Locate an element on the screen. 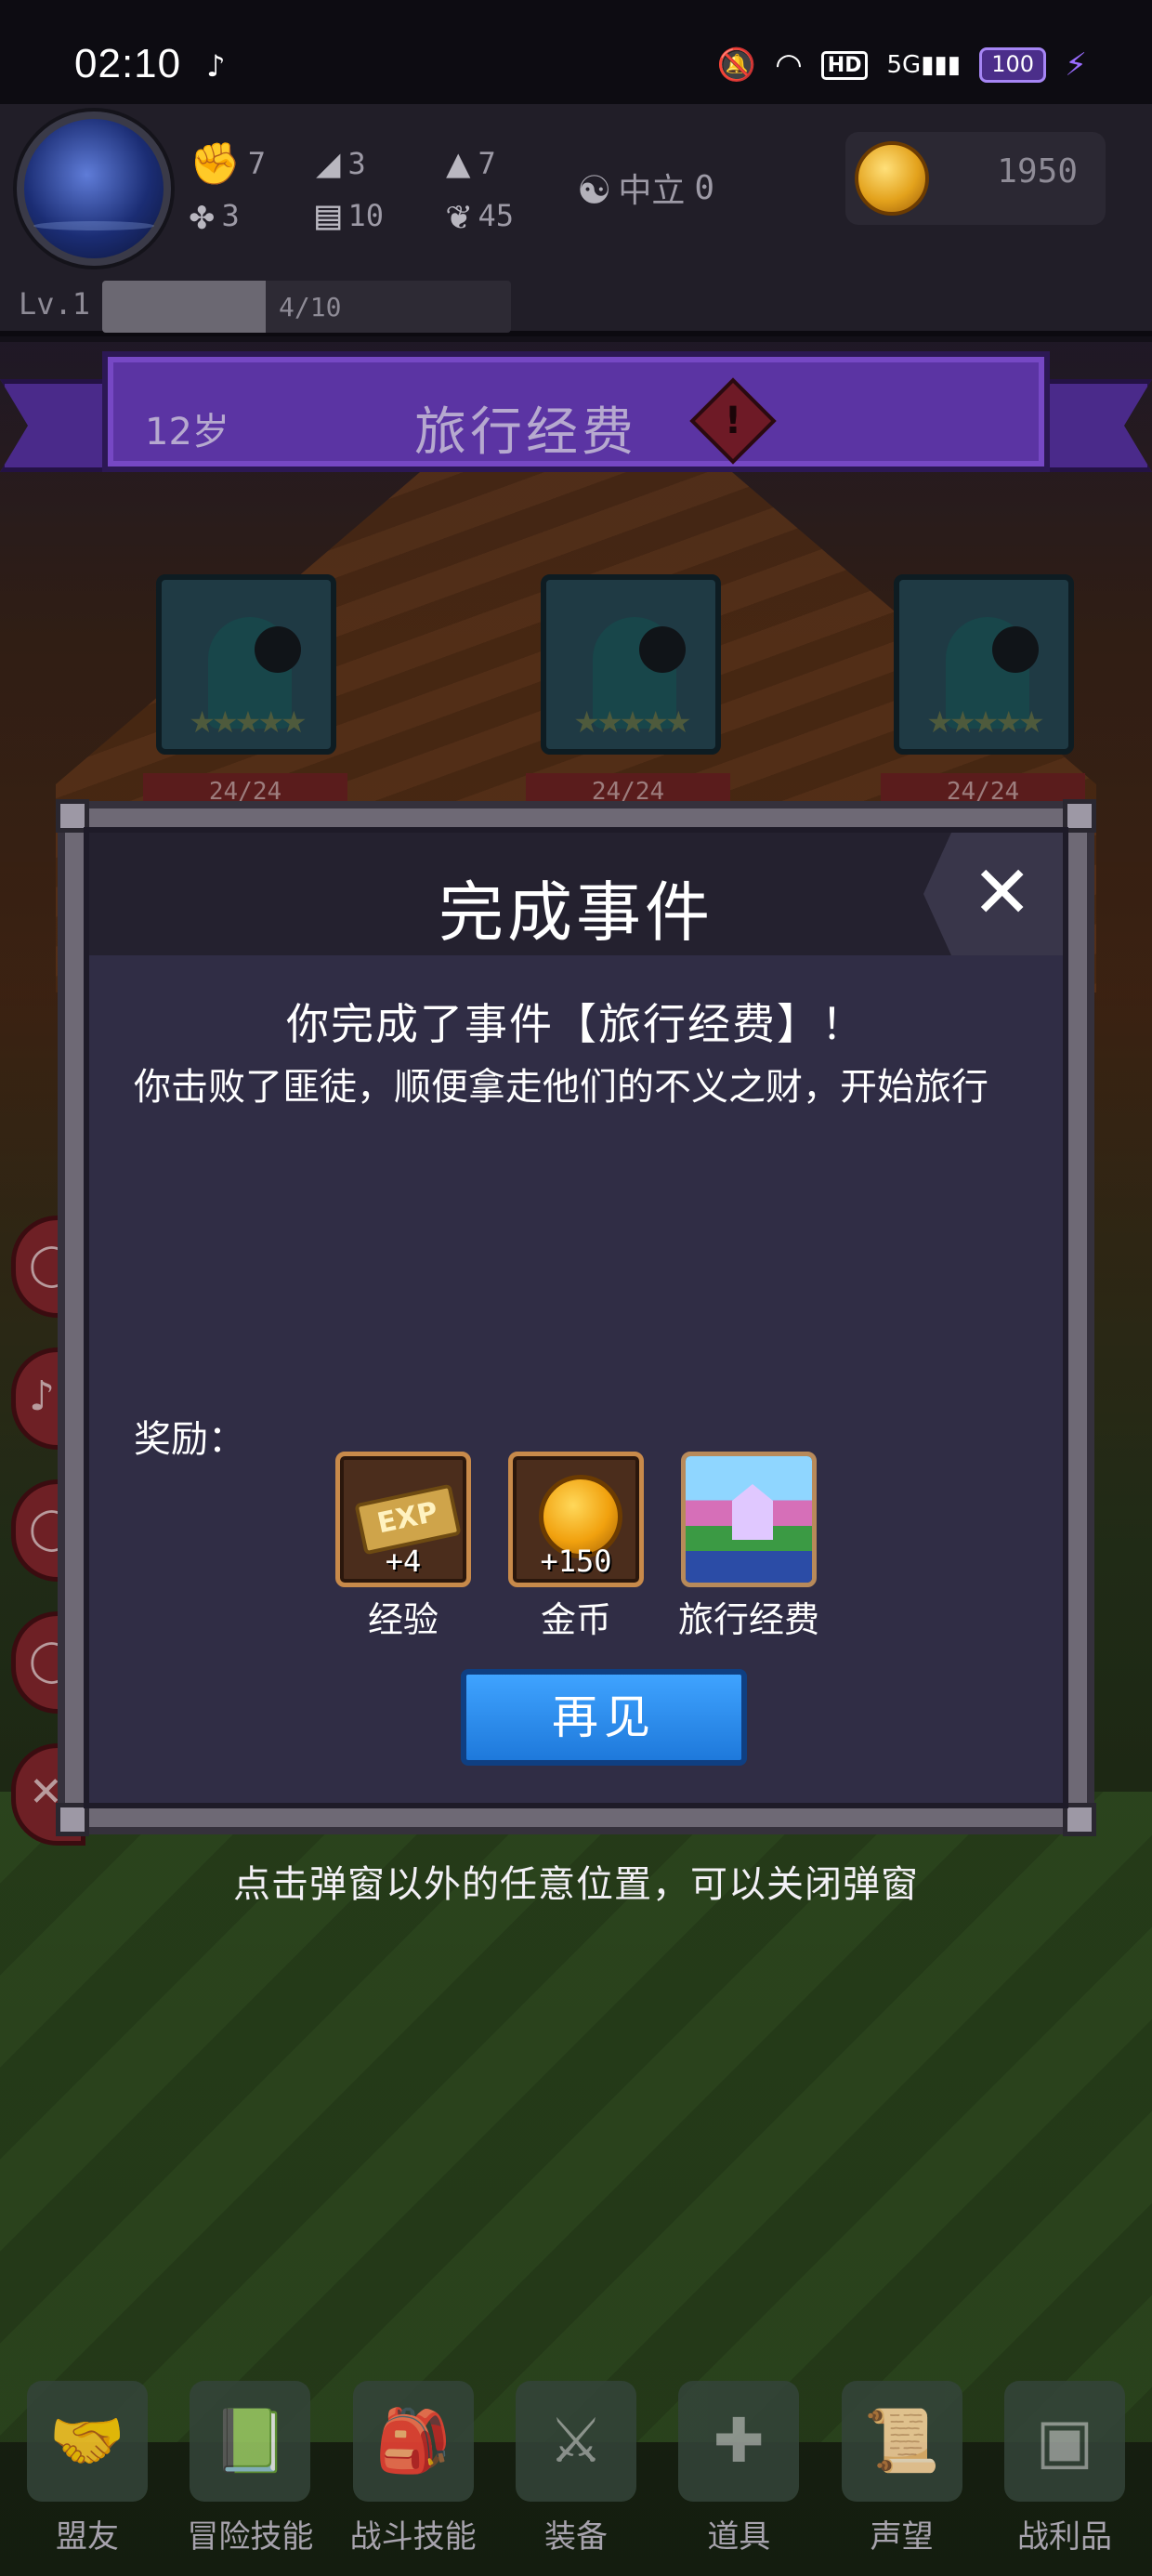  handshake-icon: 🤝 is located at coordinates (87, 2441).